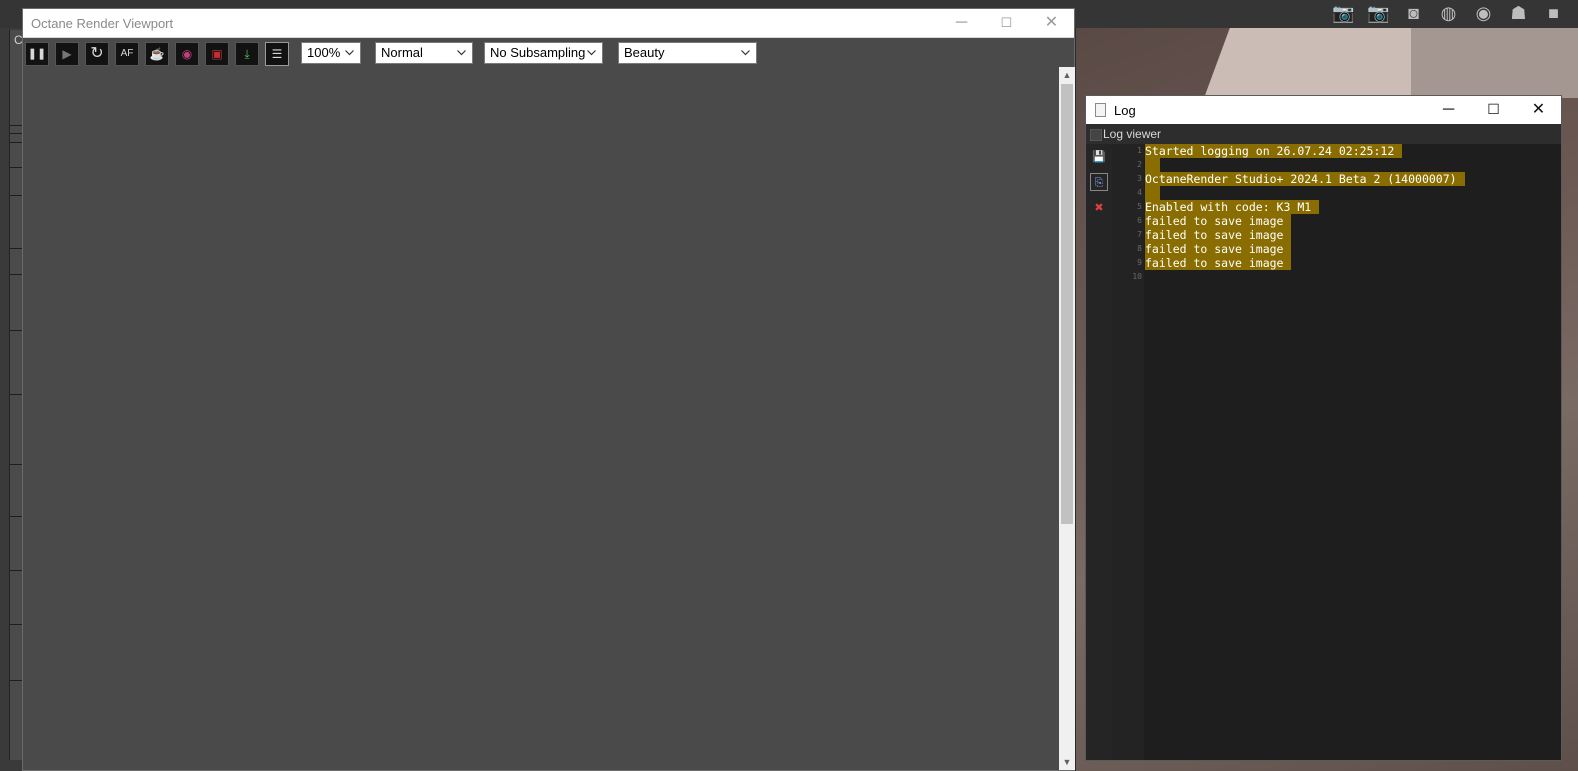 This screenshot has height=771, width=1578. What do you see at coordinates (1139, 178) in the screenshot?
I see `line-number: 3` at bounding box center [1139, 178].